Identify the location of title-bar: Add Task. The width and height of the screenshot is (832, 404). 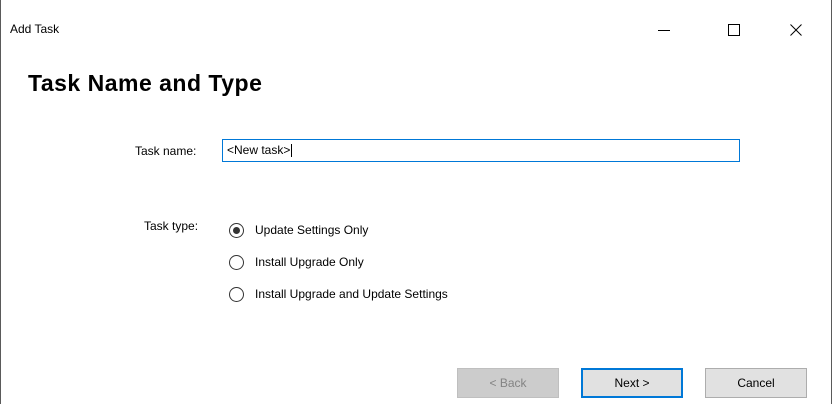
(416, 30).